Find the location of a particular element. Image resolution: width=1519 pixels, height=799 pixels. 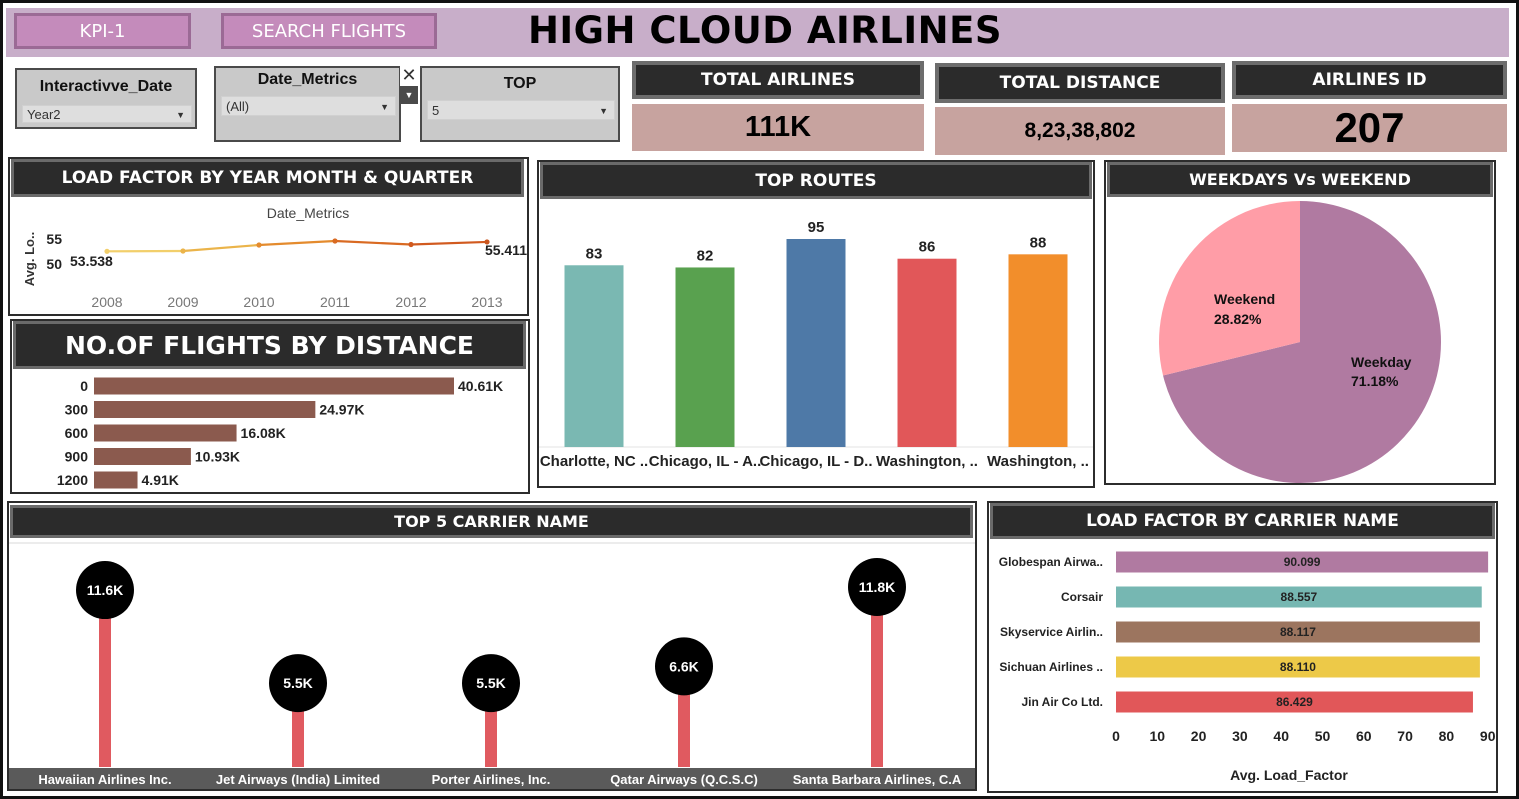

data-label: 86.429 is located at coordinates (1294, 702).